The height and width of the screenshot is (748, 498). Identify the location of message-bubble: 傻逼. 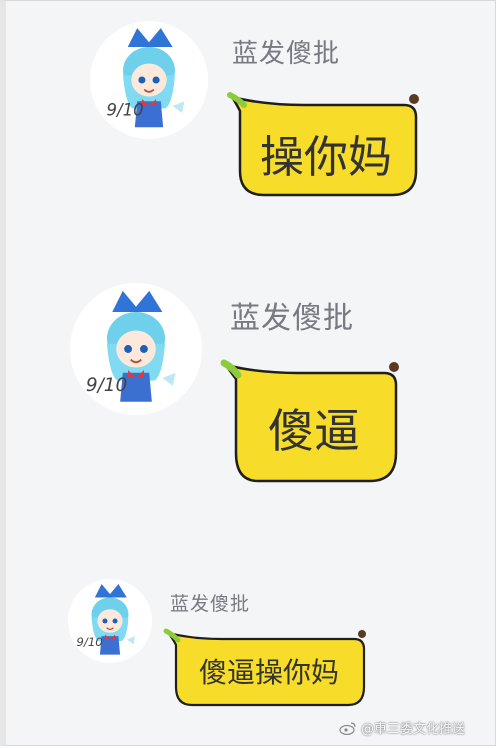
(309, 422).